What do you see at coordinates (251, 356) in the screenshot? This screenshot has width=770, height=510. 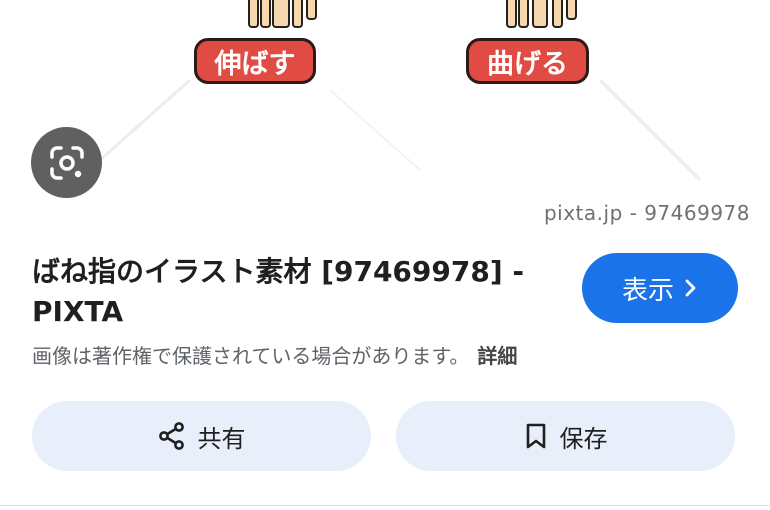 I see `copyright-notice-text: 画像は著作権で保護されている場合があります。` at bounding box center [251, 356].